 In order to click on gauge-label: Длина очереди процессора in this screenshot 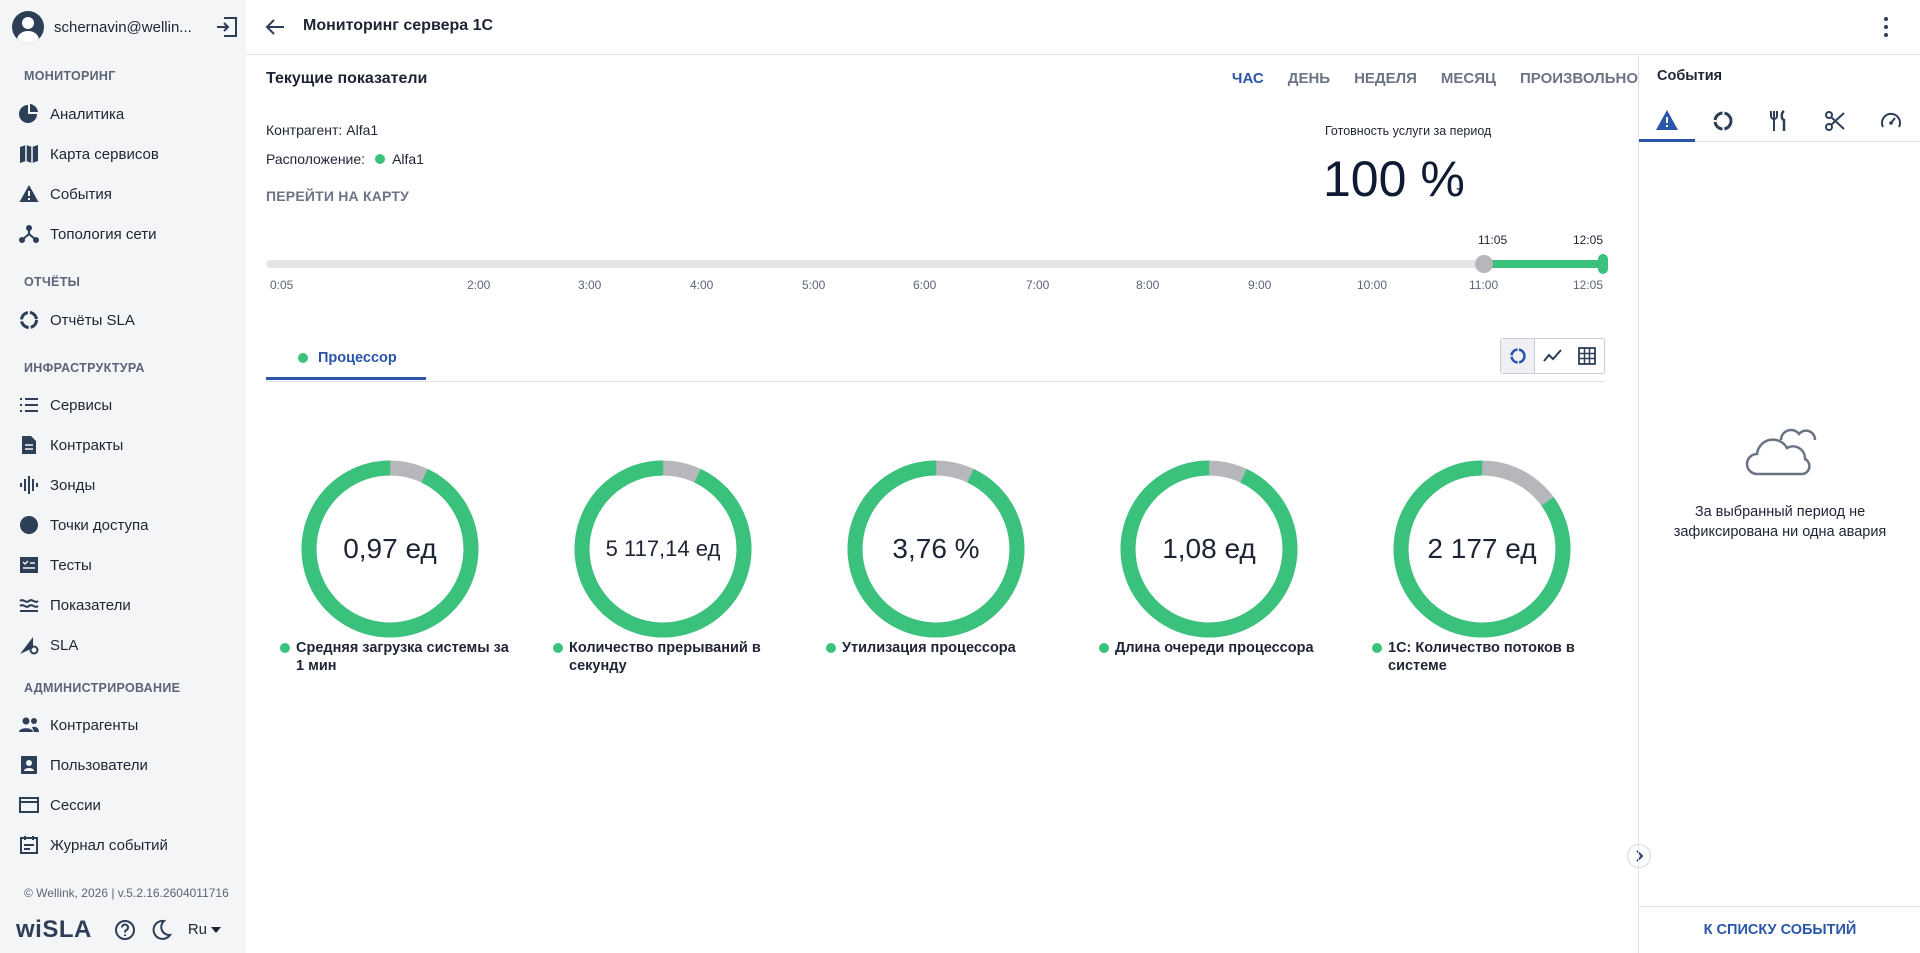, I will do `click(1219, 648)`.